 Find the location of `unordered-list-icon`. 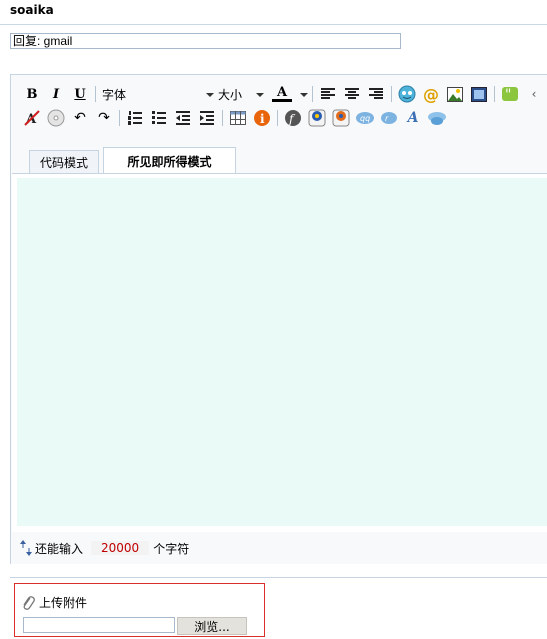

unordered-list-icon is located at coordinates (159, 117).